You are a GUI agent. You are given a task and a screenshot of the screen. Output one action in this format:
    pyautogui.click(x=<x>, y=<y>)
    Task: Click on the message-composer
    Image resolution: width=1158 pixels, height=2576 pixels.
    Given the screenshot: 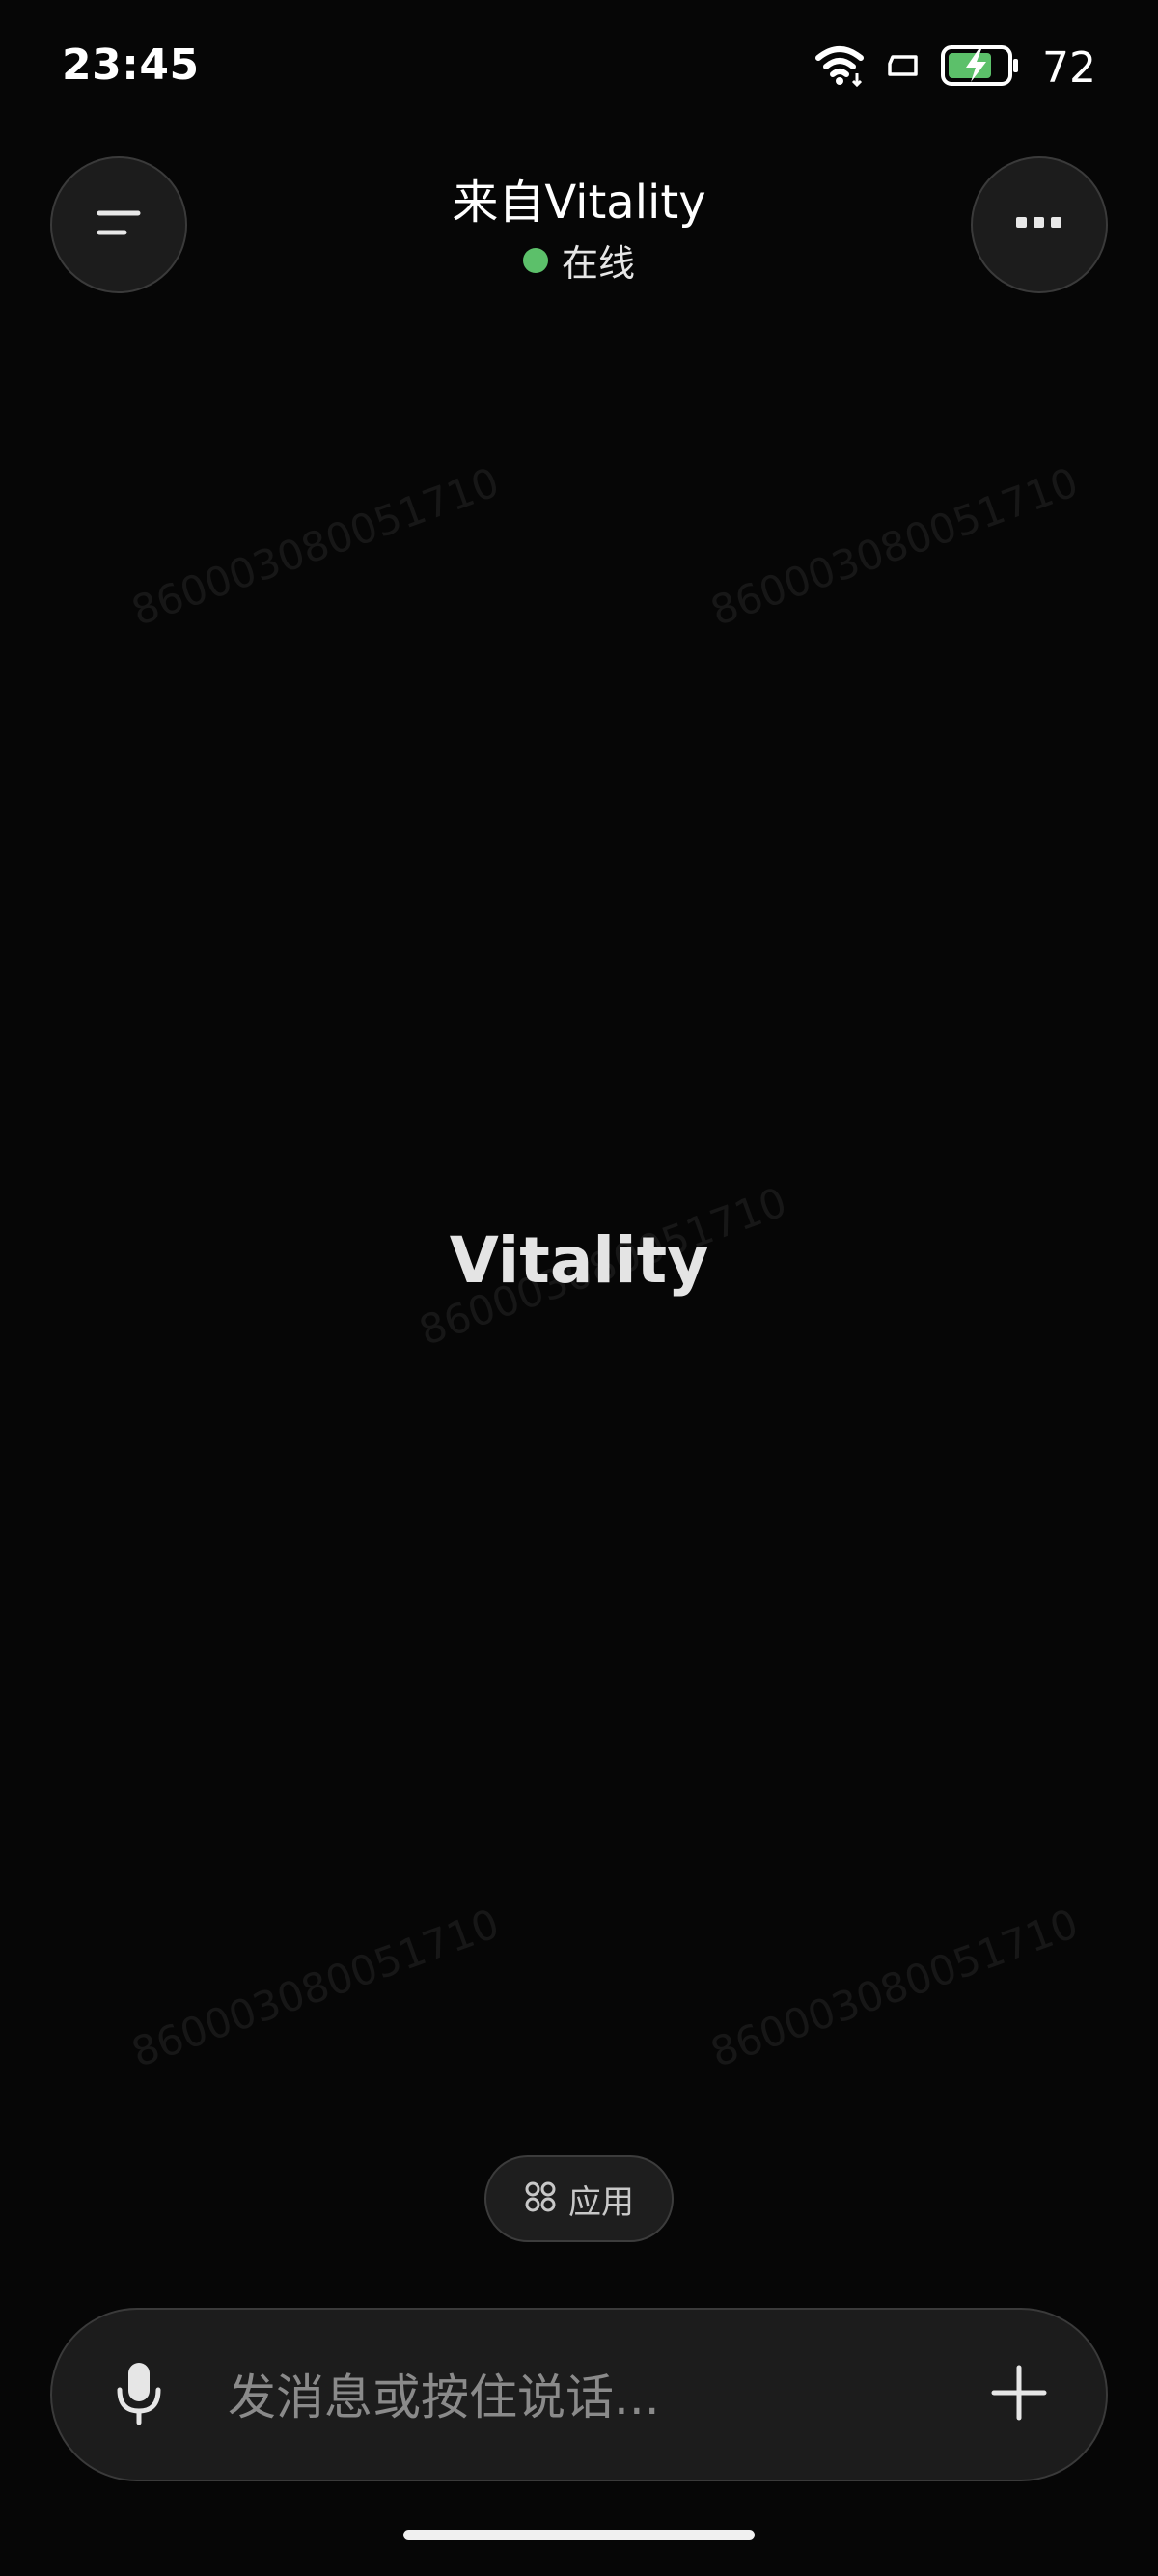 What is the action you would take?
    pyautogui.click(x=579, y=2395)
    